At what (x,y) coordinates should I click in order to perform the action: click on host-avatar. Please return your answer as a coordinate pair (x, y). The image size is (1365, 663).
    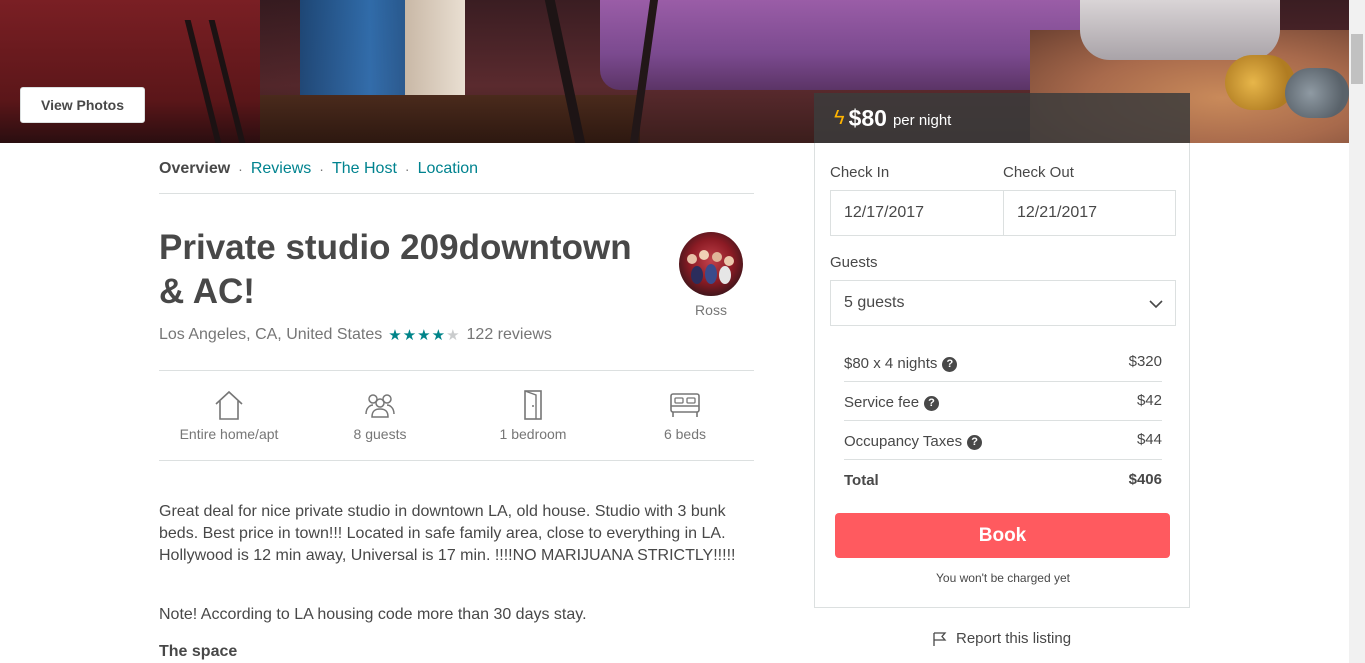
    Looking at the image, I should click on (711, 264).